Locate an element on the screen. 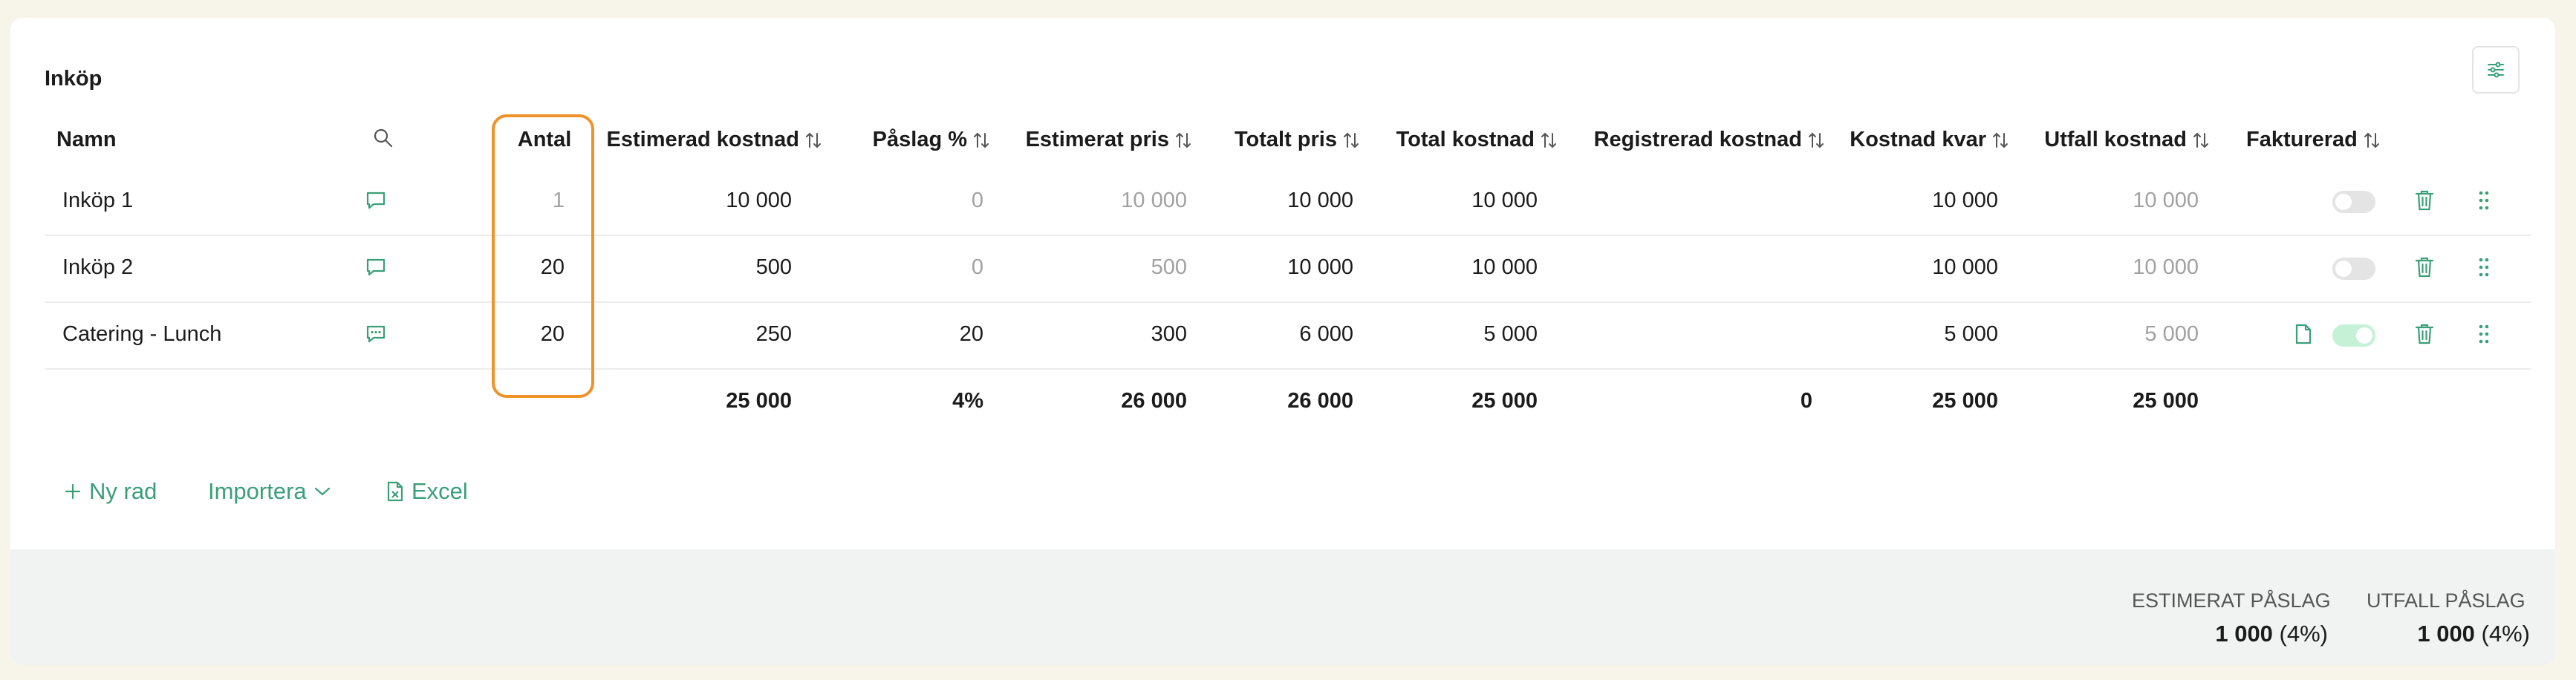  search-icon is located at coordinates (383, 138).